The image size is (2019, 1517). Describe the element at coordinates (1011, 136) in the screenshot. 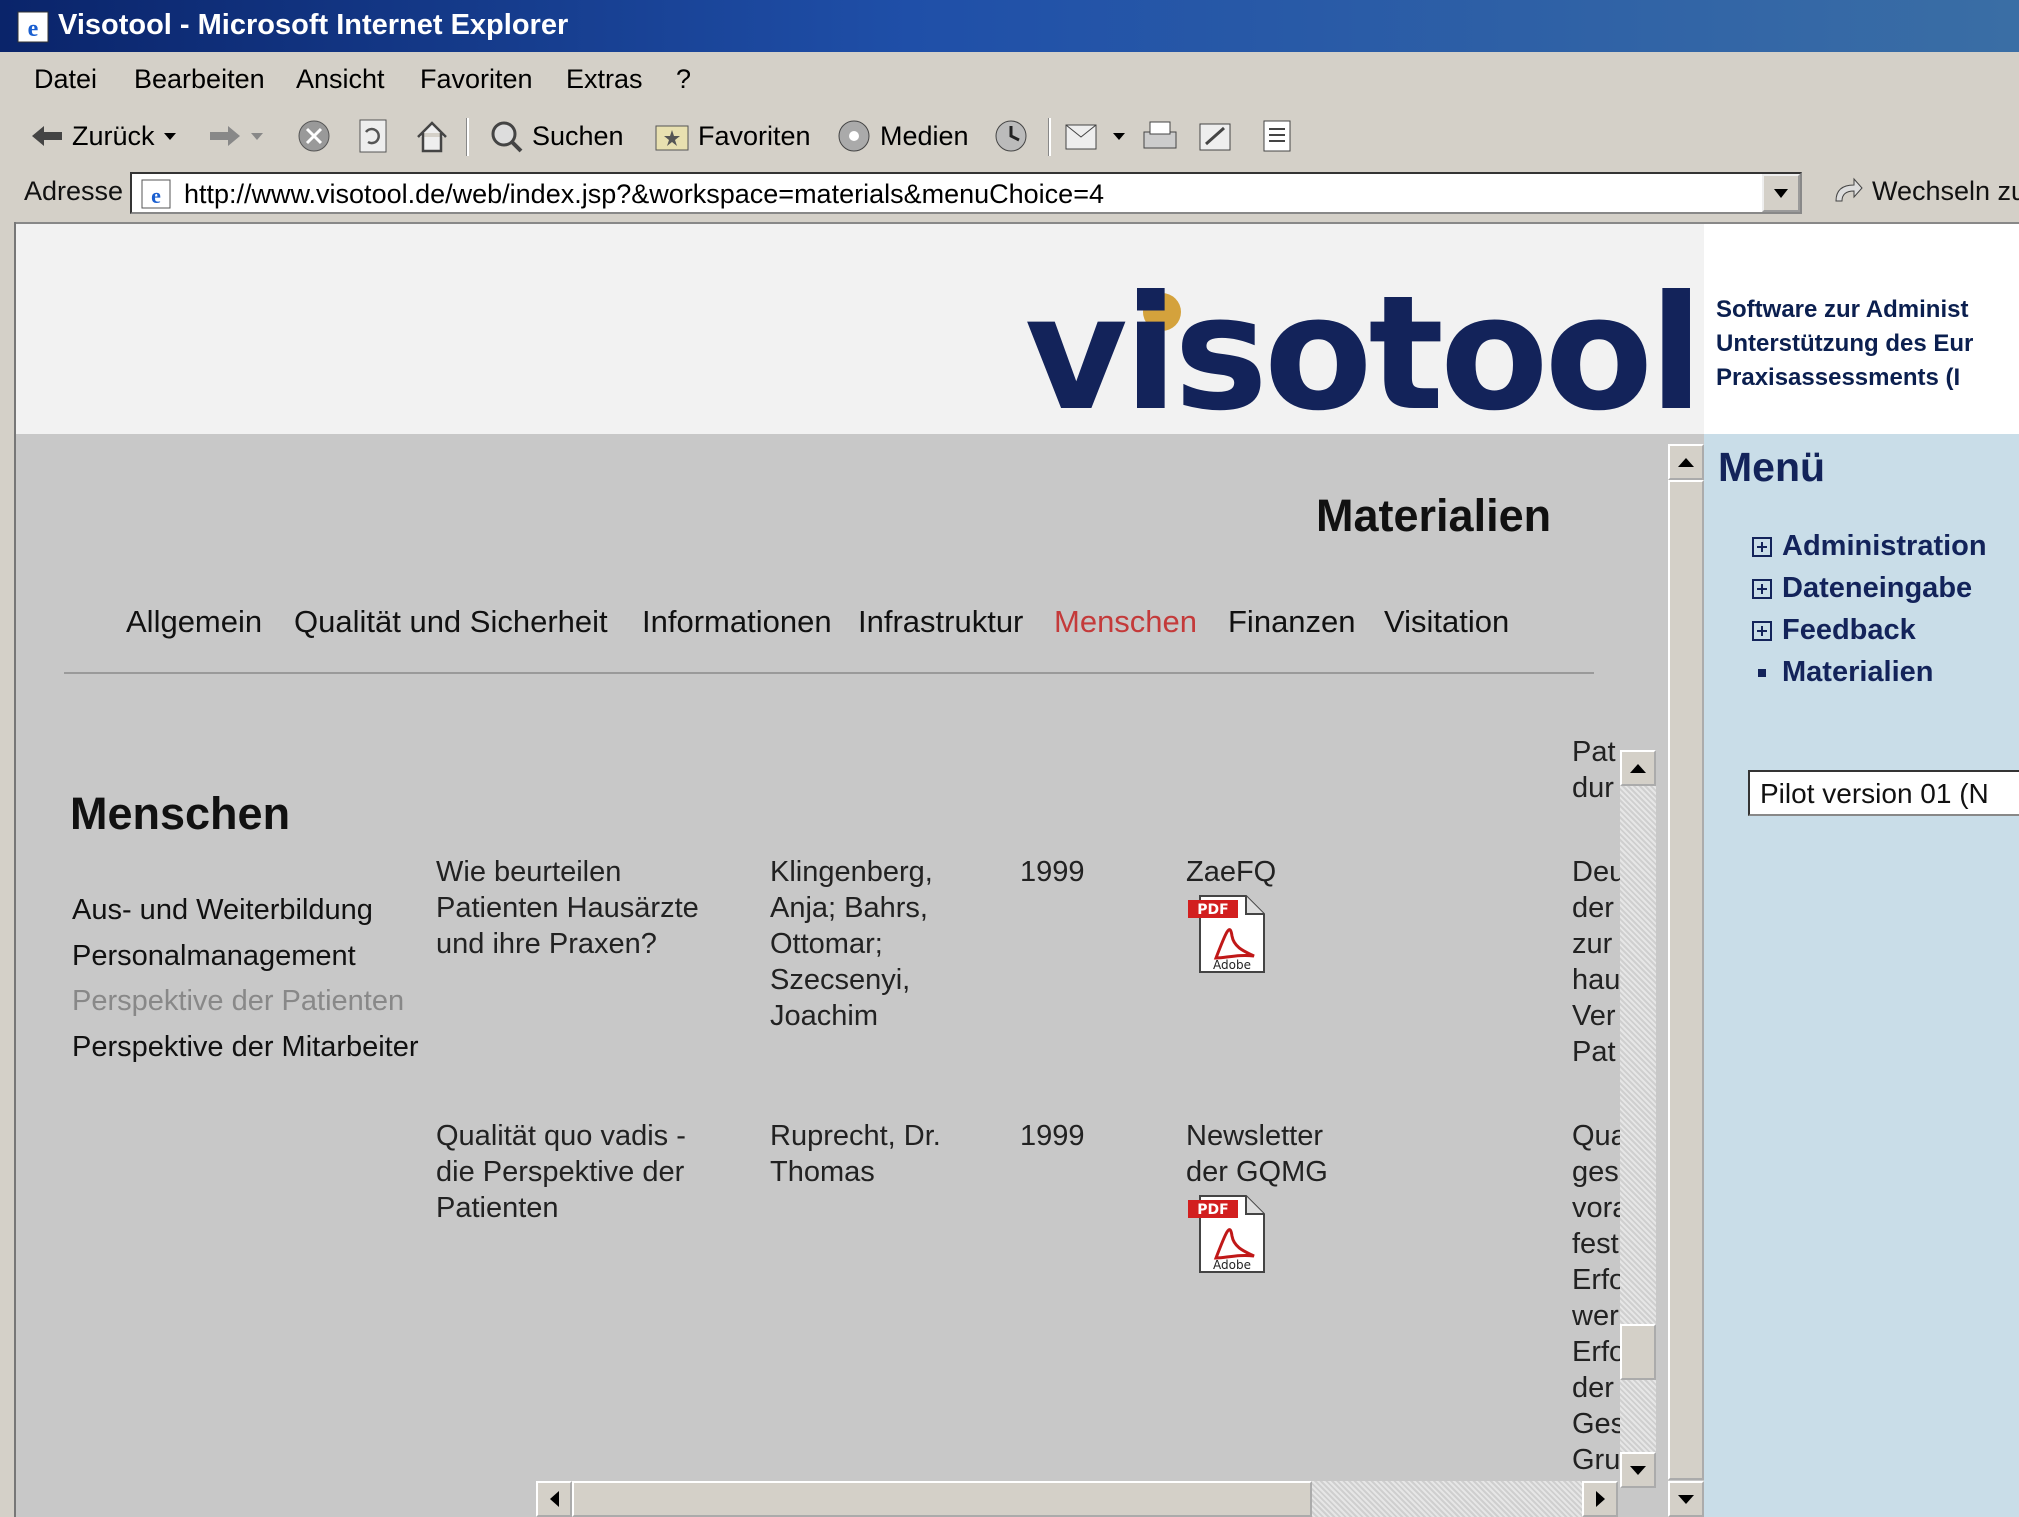

I see `history-button` at that location.